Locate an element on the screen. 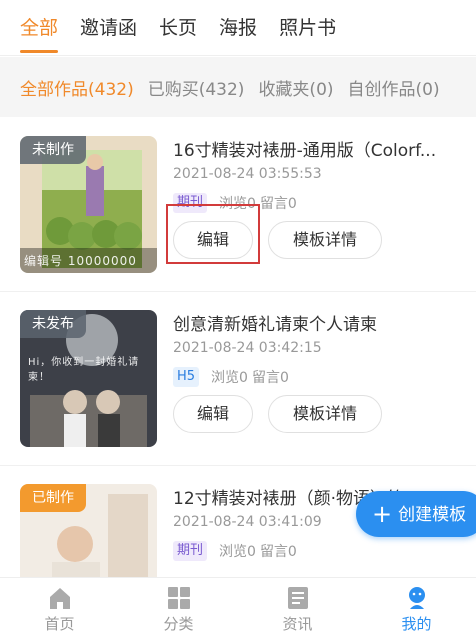 This screenshot has width=476, height=641. nav-mine-label: 我的 is located at coordinates (416, 624).